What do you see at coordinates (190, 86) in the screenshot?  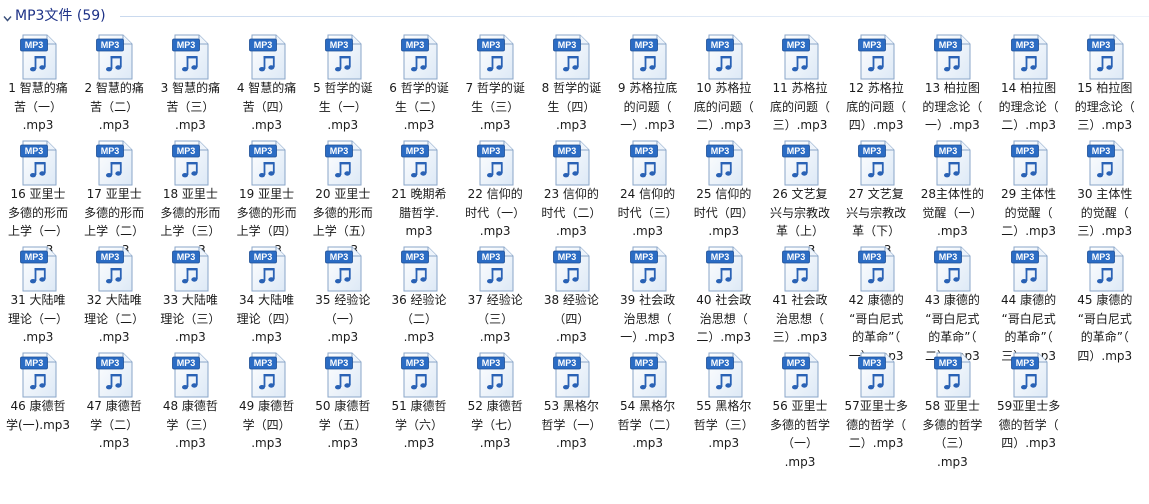 I see `file-item: MP3 3 智慧的痛 苦（三） .mp3` at bounding box center [190, 86].